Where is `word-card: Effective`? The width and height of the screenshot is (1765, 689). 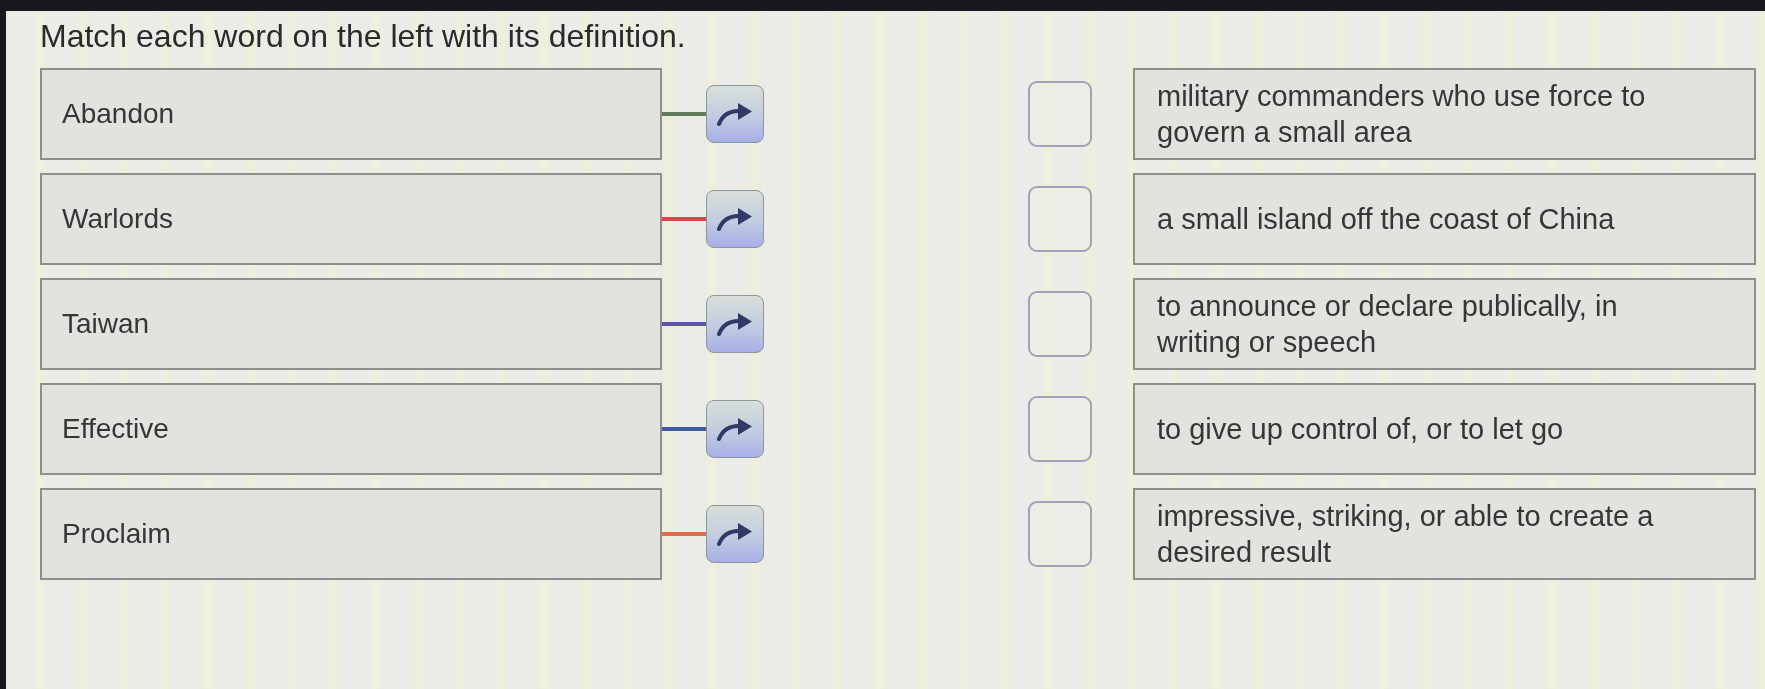 word-card: Effective is located at coordinates (351, 429).